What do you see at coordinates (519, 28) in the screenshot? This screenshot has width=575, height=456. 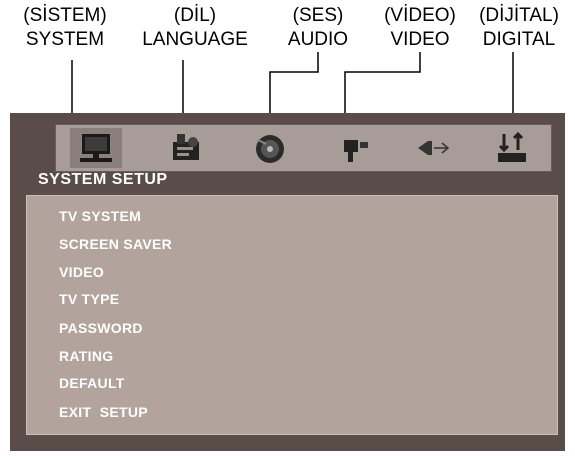 I see `callout-digital: (DİJİTAL) DIGITAL` at bounding box center [519, 28].